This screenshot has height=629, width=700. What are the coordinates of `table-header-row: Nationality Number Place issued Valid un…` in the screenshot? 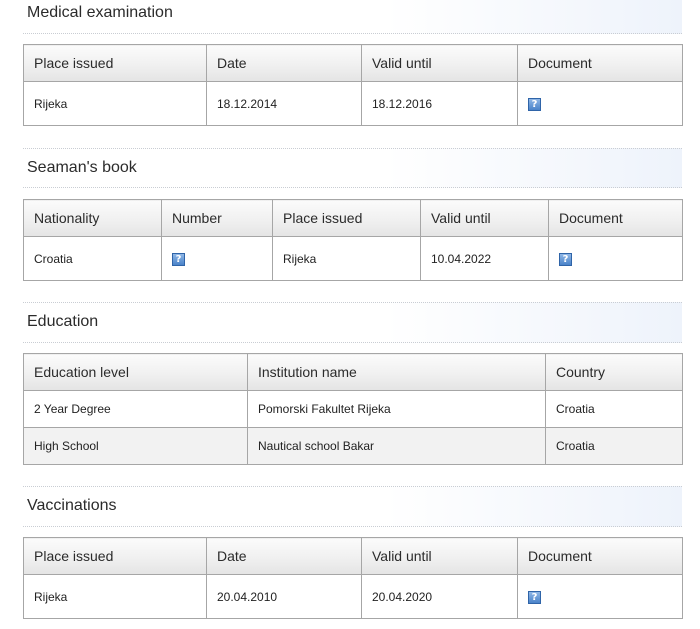 It's located at (353, 218).